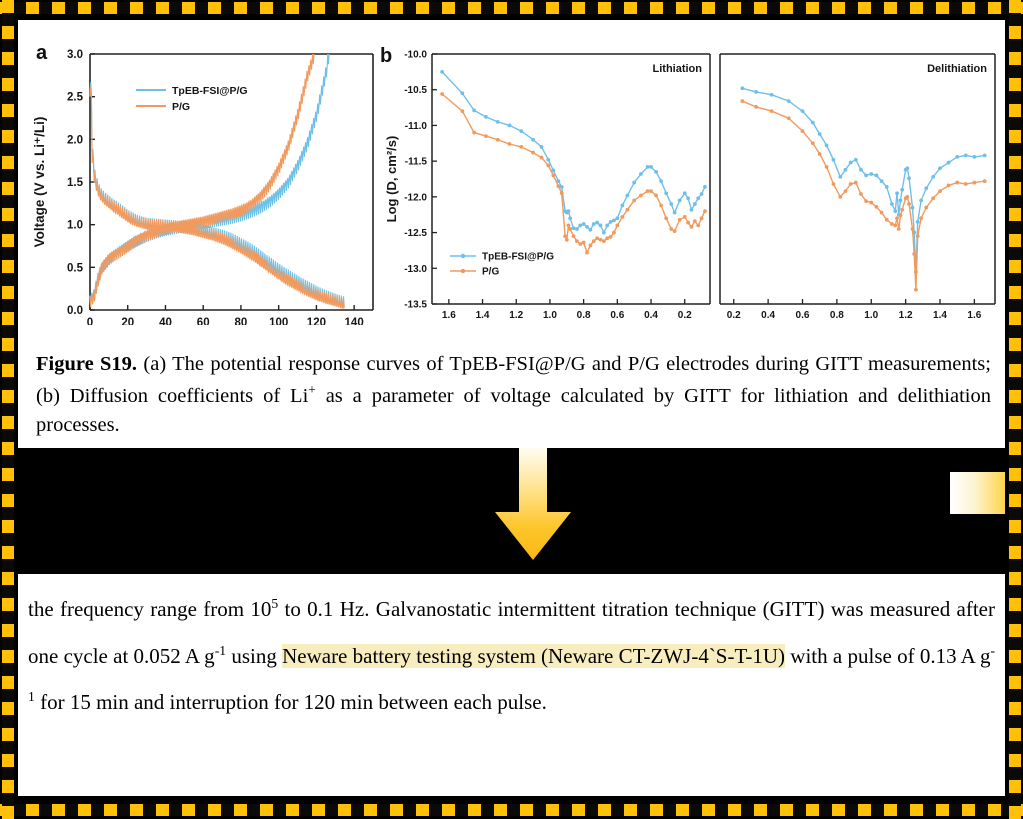  Describe the element at coordinates (220, 650) in the screenshot. I see `body-exponent-neg1-a: -1` at that location.